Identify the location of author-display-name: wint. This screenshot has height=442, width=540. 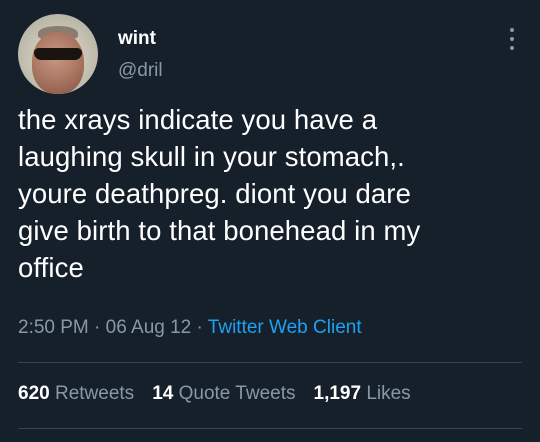
(137, 39).